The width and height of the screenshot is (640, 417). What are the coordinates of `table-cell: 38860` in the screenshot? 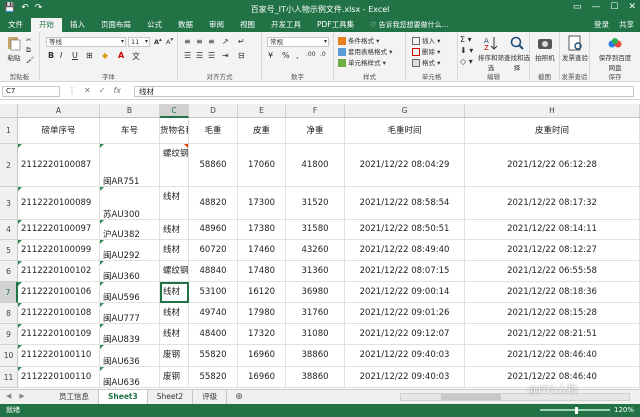 It's located at (315, 377).